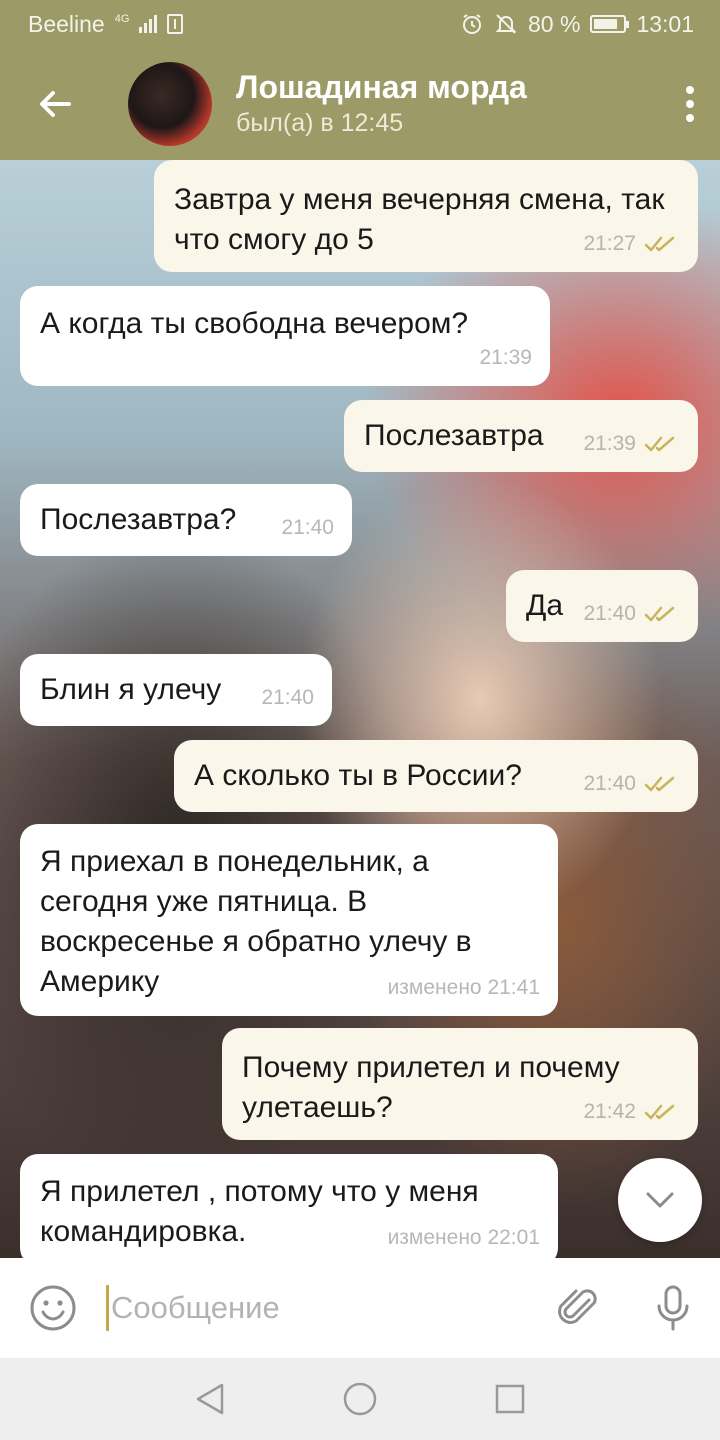 The width and height of the screenshot is (720, 1440). I want to click on battery-icon, so click(610, 24).